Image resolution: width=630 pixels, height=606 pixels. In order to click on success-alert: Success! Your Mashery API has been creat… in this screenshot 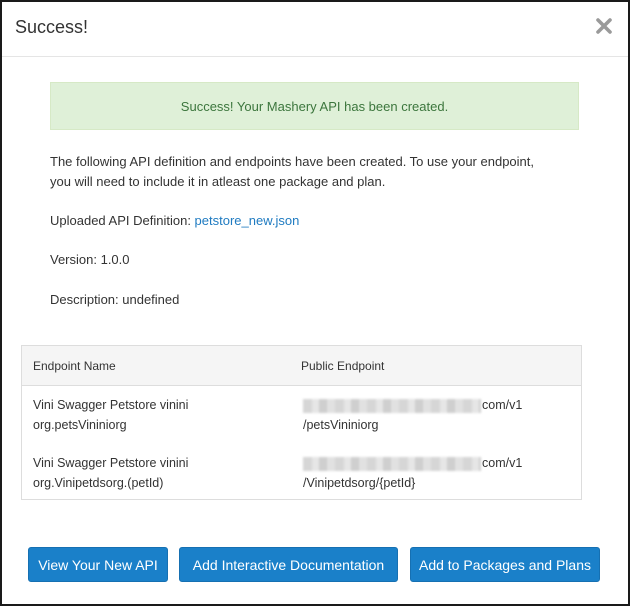, I will do `click(314, 106)`.